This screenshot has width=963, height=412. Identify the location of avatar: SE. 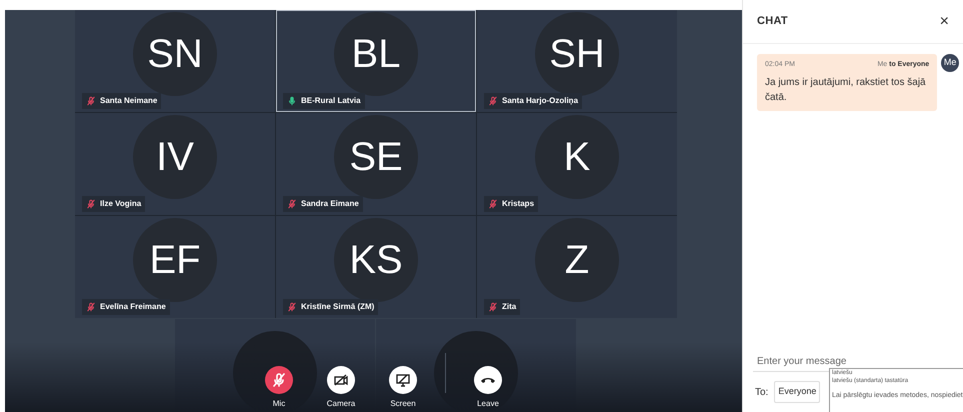
(376, 157).